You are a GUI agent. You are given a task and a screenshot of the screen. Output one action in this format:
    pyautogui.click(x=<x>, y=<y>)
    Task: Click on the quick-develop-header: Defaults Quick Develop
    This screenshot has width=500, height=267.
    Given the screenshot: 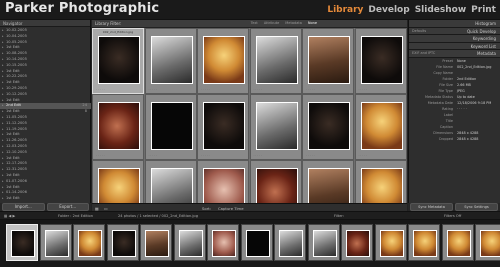 What is the action you would take?
    pyautogui.click(x=454, y=31)
    